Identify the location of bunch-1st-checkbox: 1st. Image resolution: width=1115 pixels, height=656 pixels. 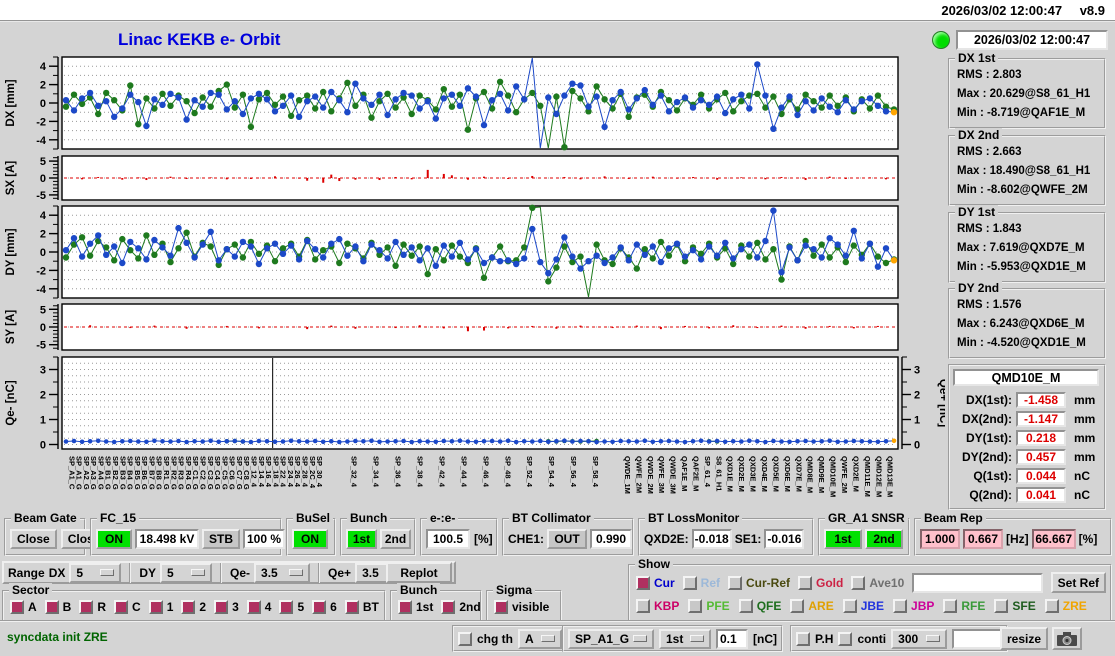
(415, 607).